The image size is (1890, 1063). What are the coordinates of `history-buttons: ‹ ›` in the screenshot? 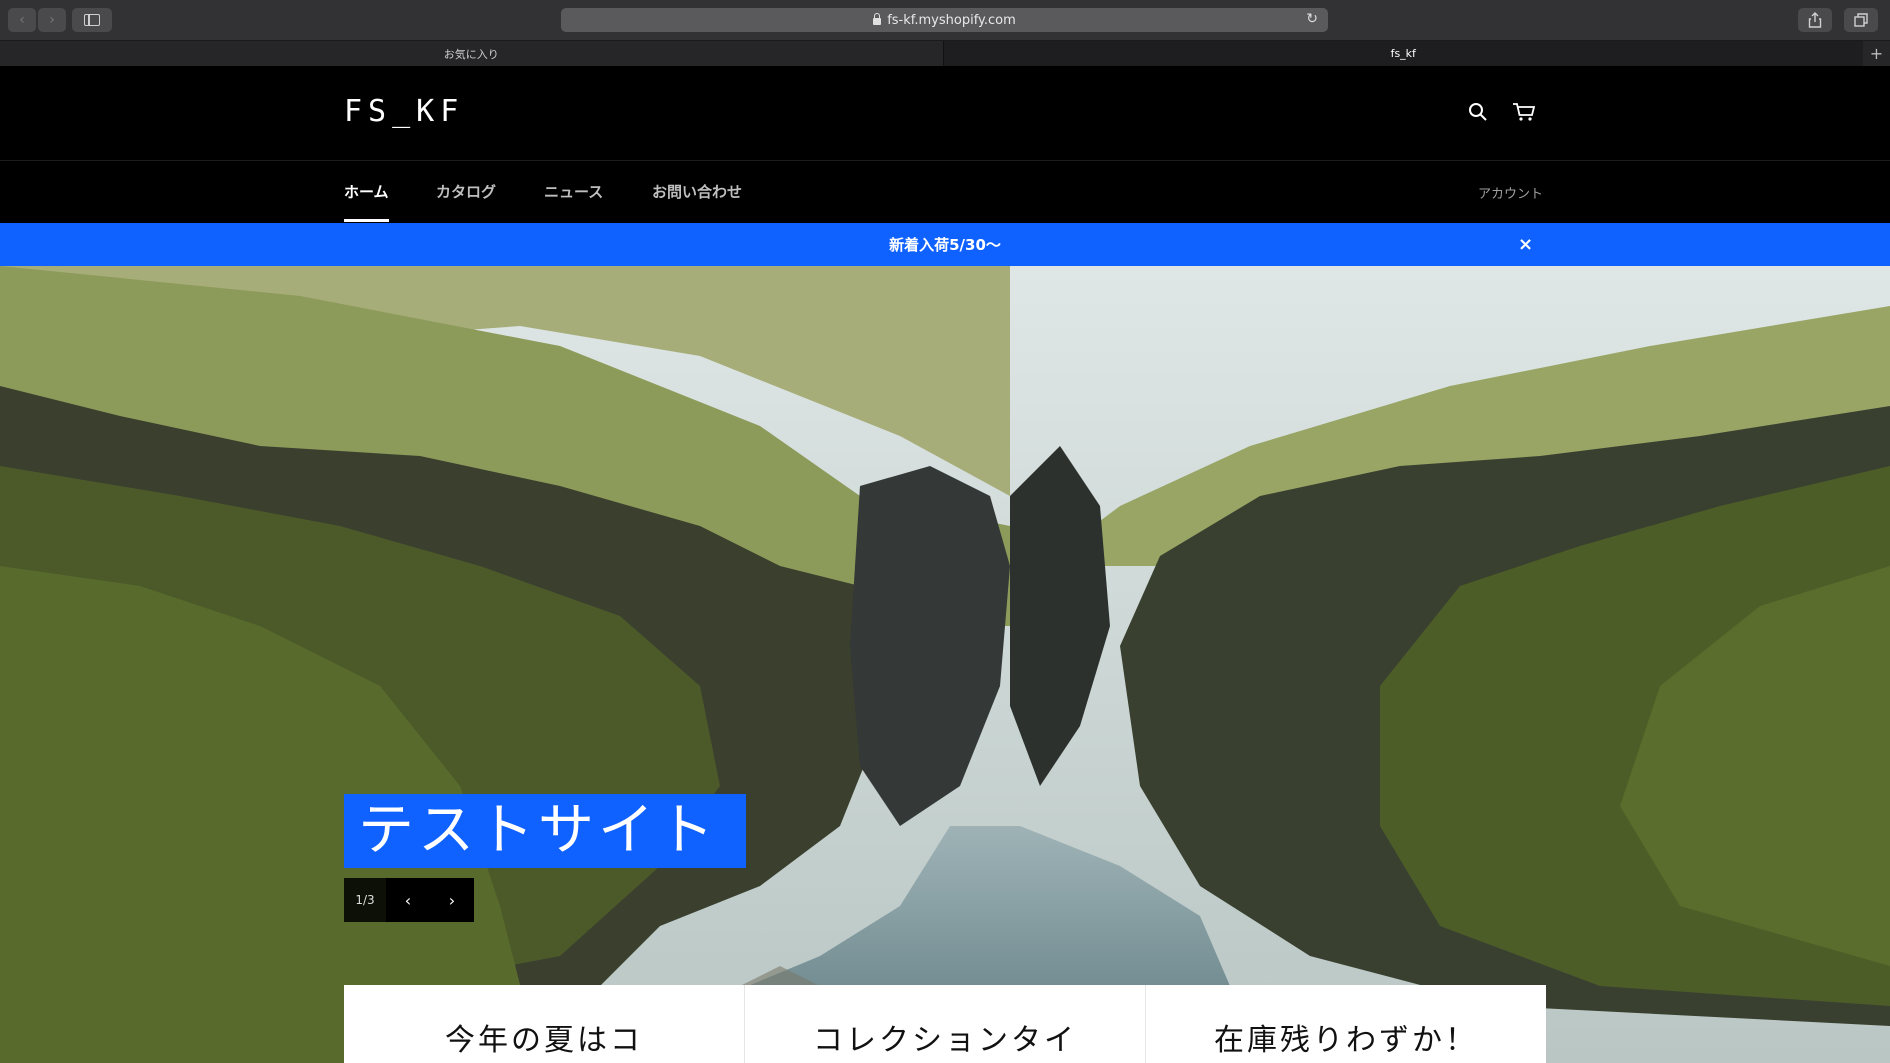 It's located at (37, 20).